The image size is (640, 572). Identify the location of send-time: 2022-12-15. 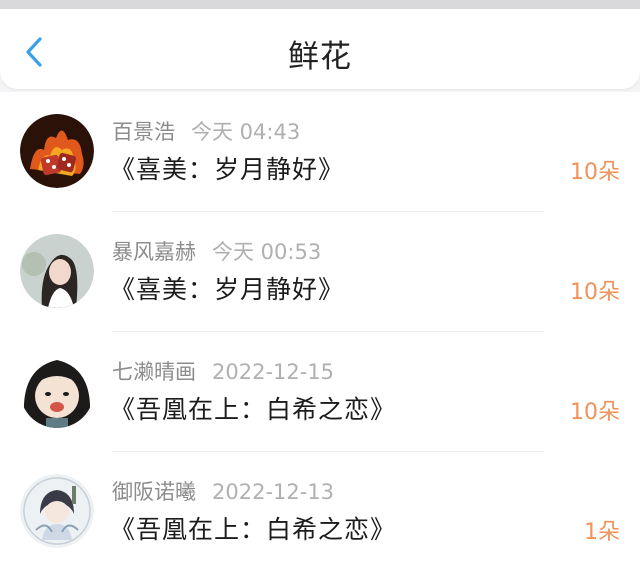
(273, 372).